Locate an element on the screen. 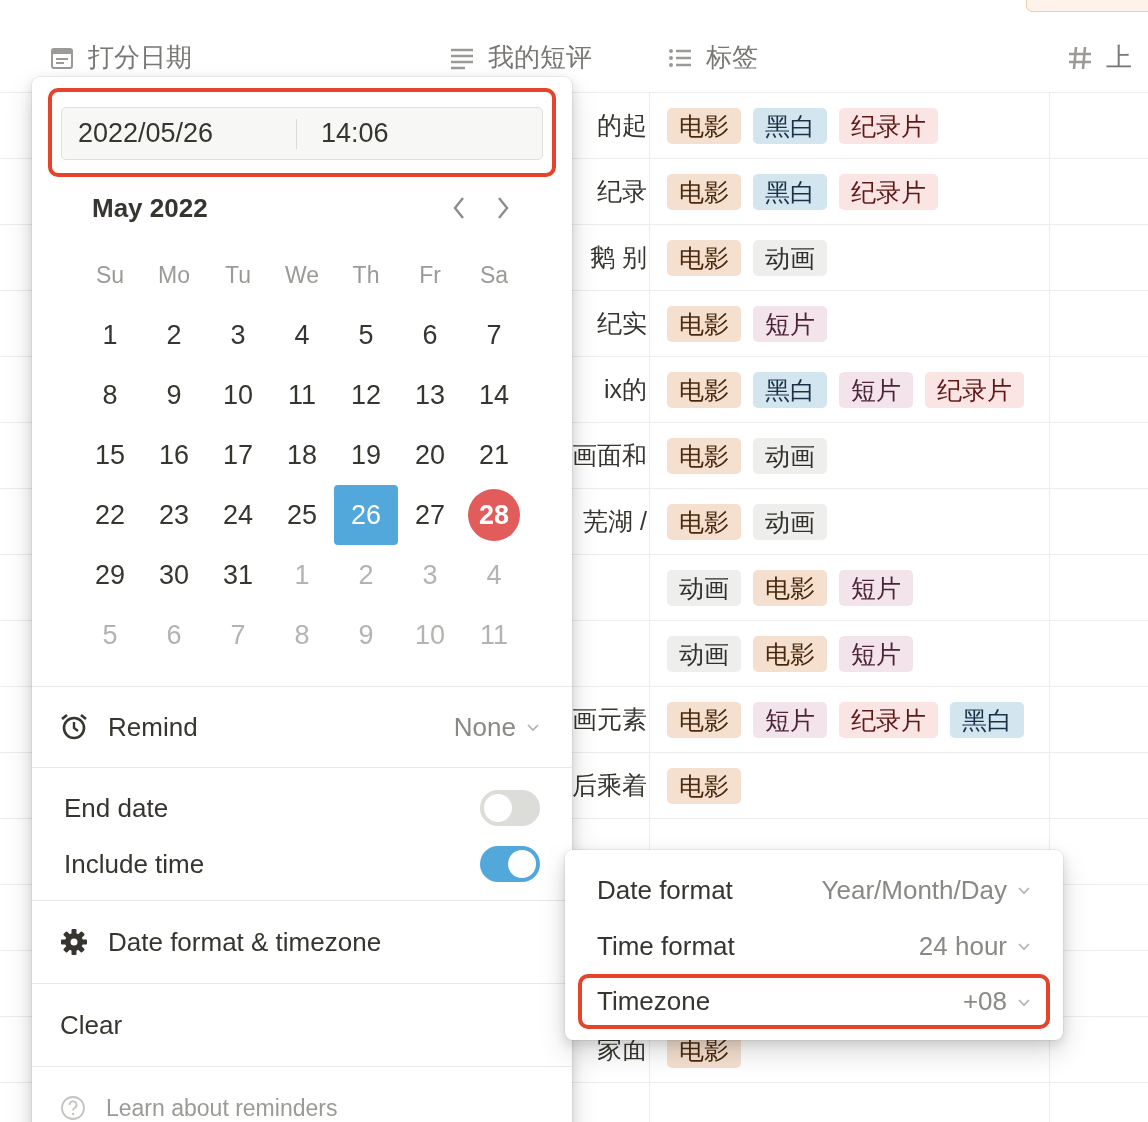 Image resolution: width=1148 pixels, height=1122 pixels. calendar-day: 2 is located at coordinates (174, 335).